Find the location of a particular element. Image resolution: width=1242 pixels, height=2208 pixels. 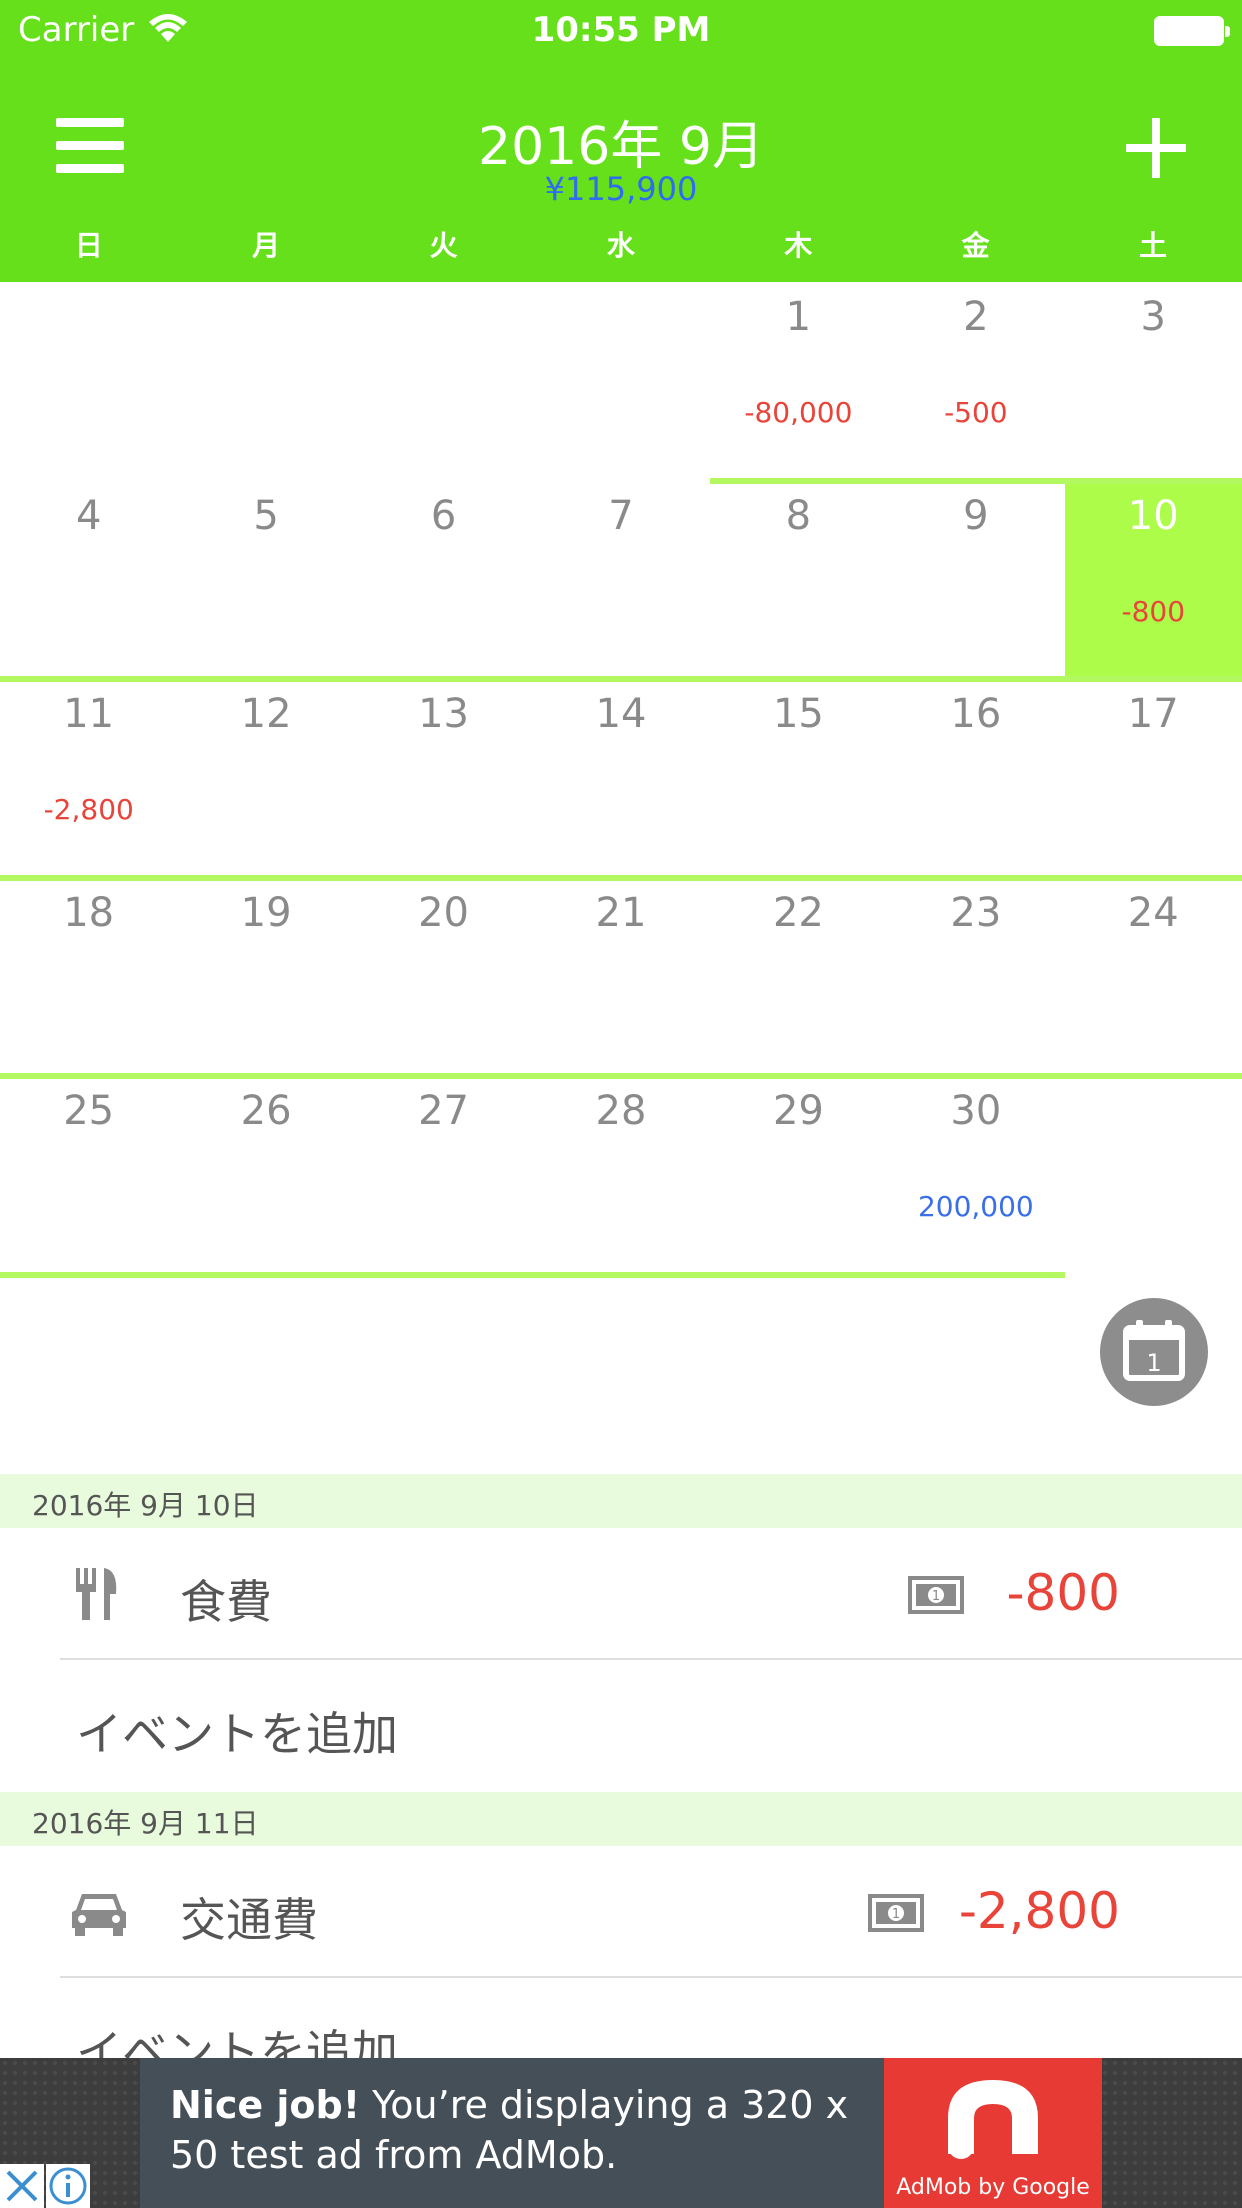

day-cell: 26 is located at coordinates (265, 1175).